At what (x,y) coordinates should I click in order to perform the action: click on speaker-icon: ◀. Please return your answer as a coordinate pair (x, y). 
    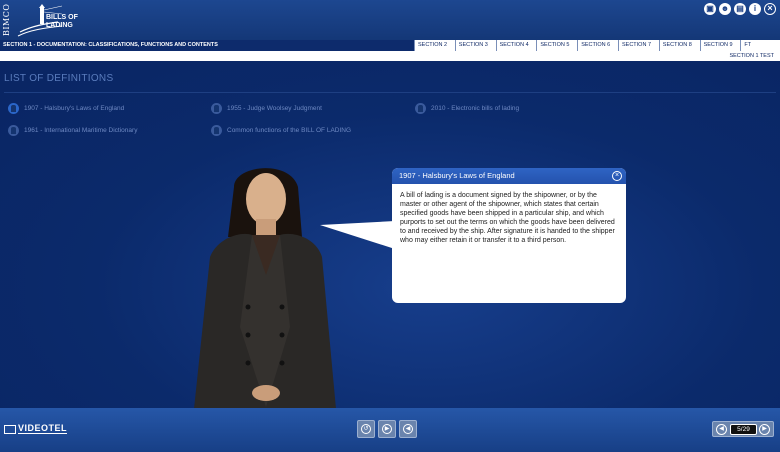
    Looking at the image, I should click on (408, 429).